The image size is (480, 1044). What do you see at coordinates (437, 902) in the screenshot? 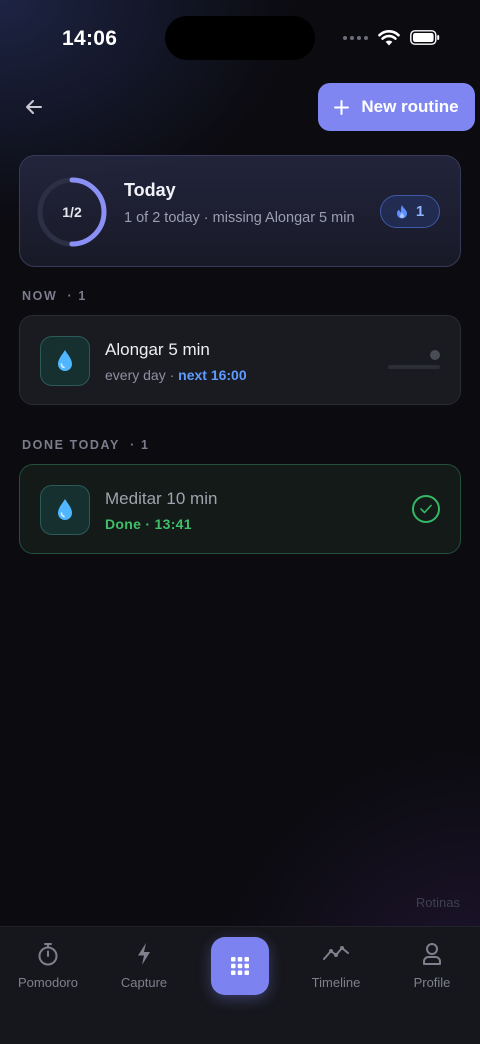
I see `page-footer-label: Rotinas` at bounding box center [437, 902].